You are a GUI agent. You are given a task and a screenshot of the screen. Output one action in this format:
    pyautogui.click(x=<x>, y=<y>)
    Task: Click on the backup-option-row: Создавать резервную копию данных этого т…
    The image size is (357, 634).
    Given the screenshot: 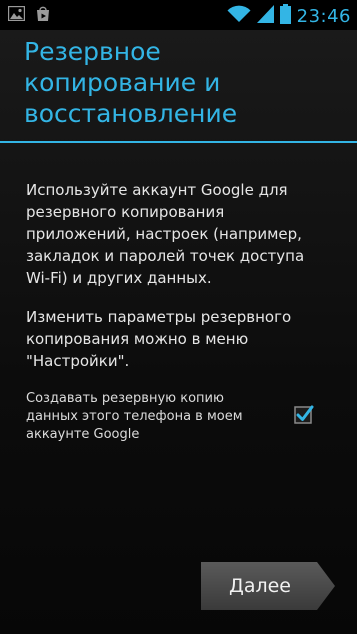 What is the action you would take?
    pyautogui.click(x=178, y=420)
    